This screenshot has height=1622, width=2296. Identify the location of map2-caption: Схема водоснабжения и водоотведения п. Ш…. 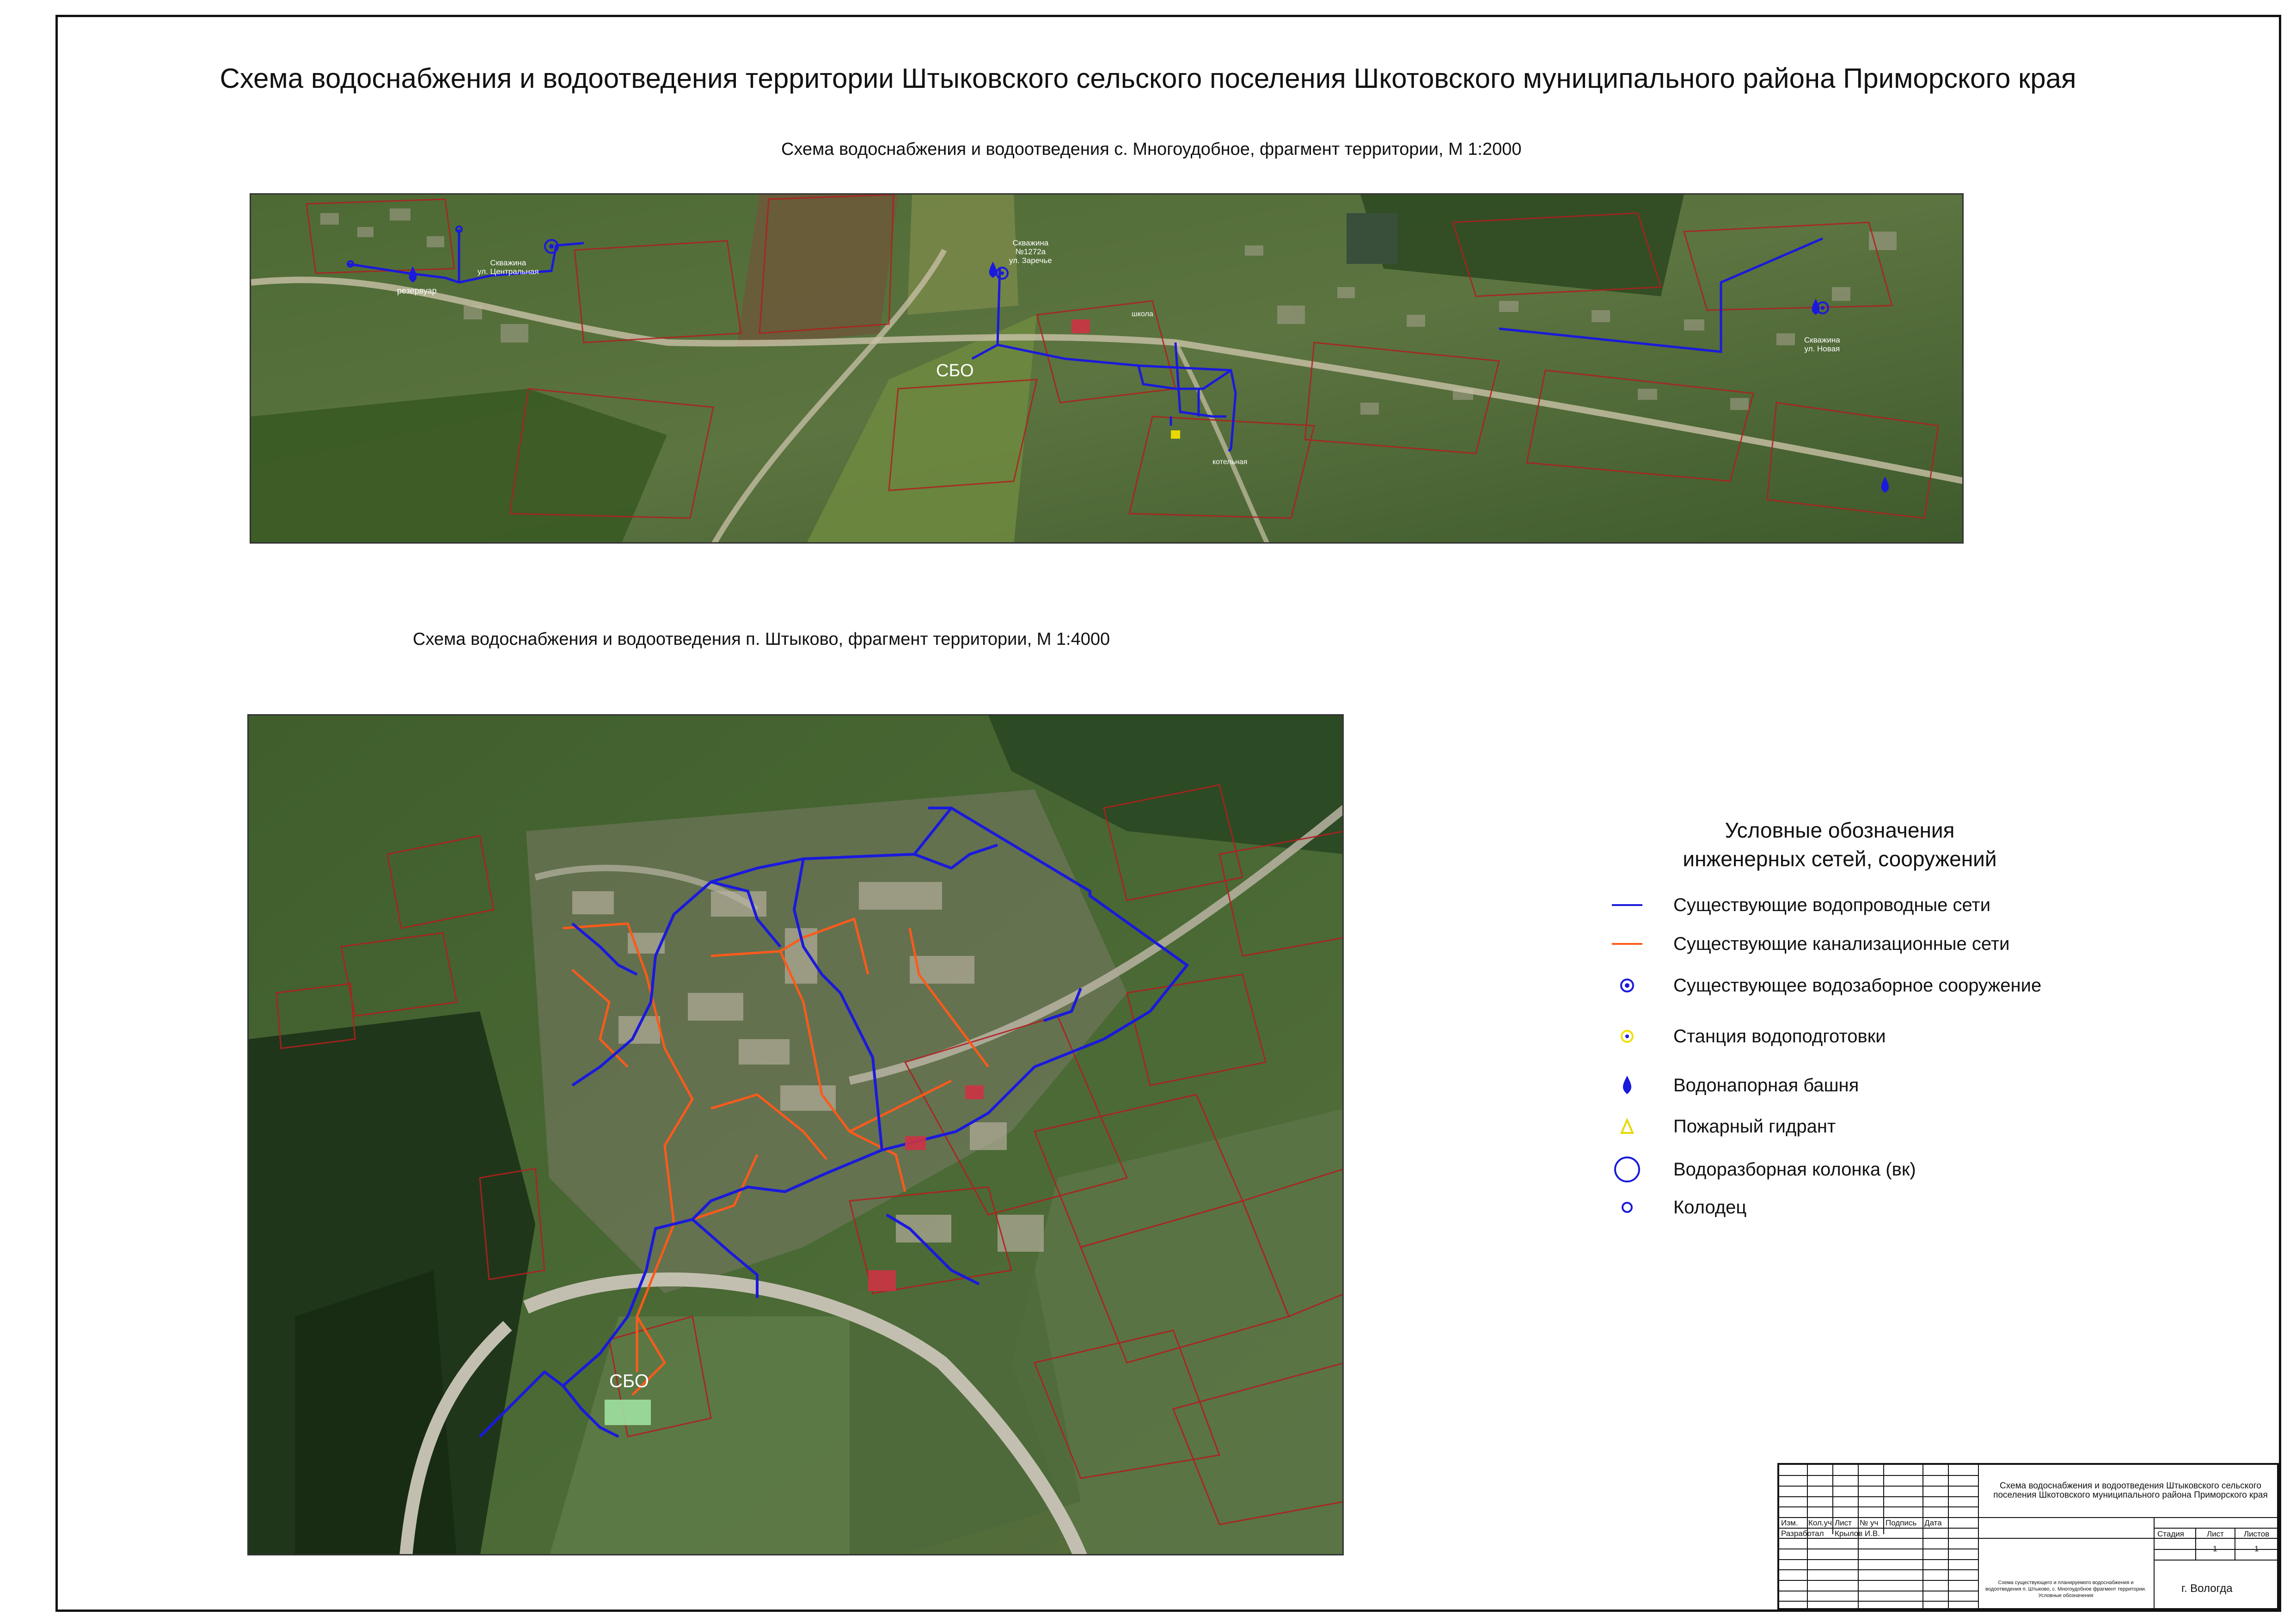
(761, 639).